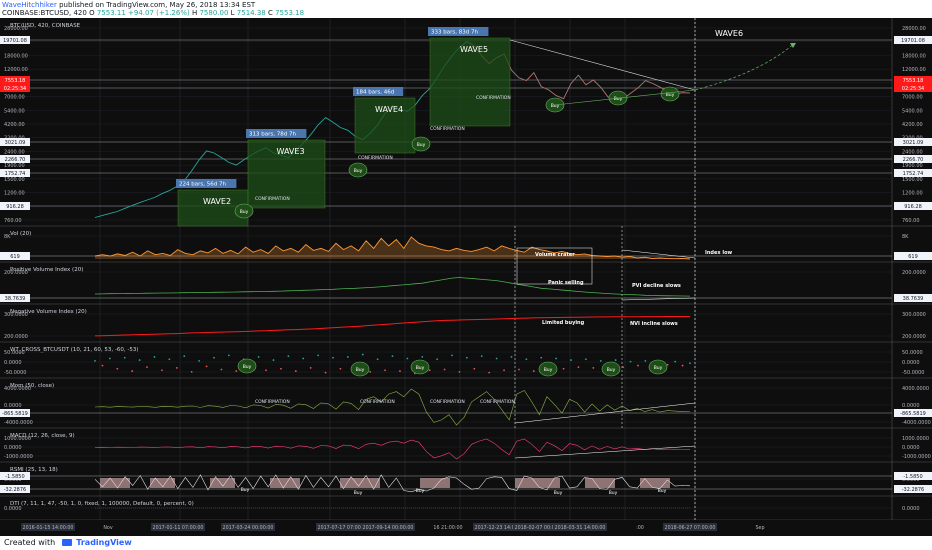 Image resolution: width=932 pixels, height=550 pixels. I want to click on y-tick-label-left: 28000.00, so click(16, 29).